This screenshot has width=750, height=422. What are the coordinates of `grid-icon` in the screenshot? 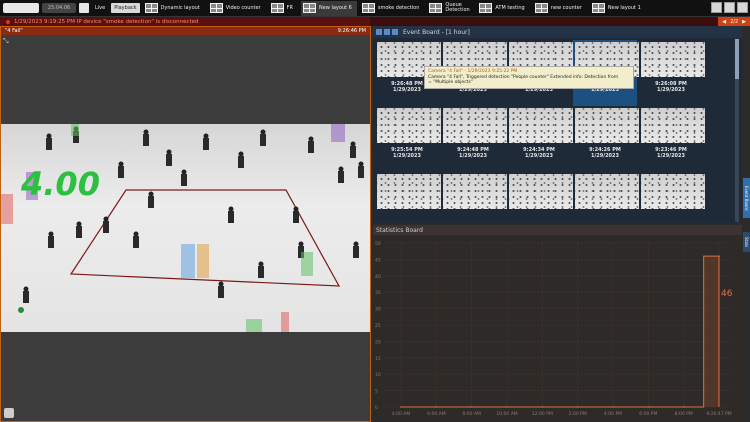 It's located at (84, 8).